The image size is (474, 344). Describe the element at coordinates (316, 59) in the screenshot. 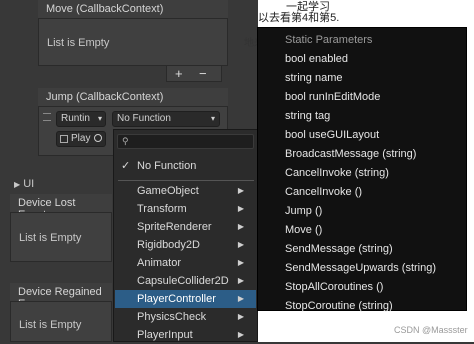

I see `submenu-item: bool enabled` at that location.